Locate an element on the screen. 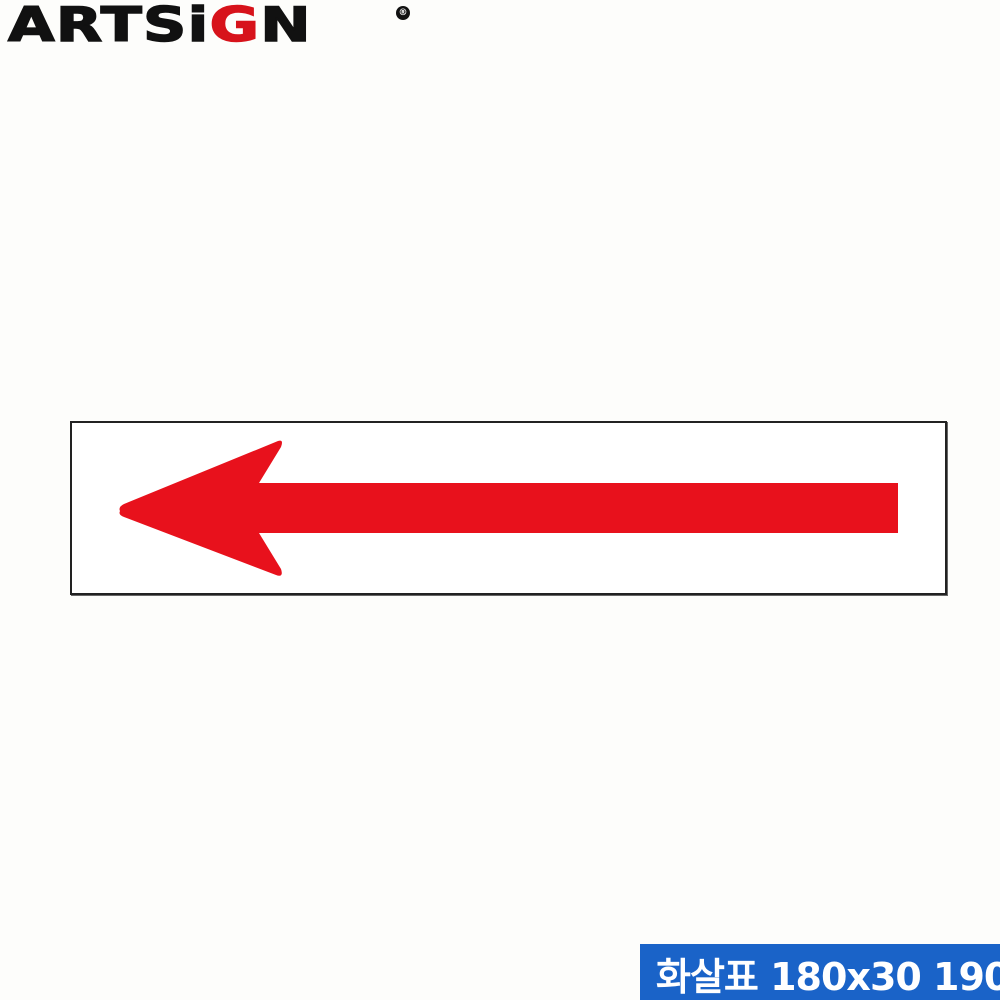 The width and height of the screenshot is (1000, 1000). registered-mark: ® is located at coordinates (403, 13).